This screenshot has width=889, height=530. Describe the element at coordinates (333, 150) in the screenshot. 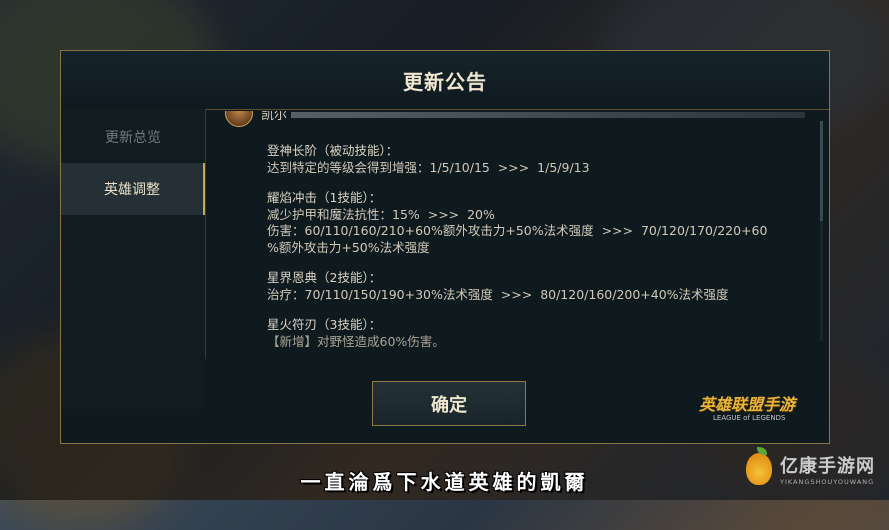

I see `ability-name: 登神长阶（被动技能）：` at that location.